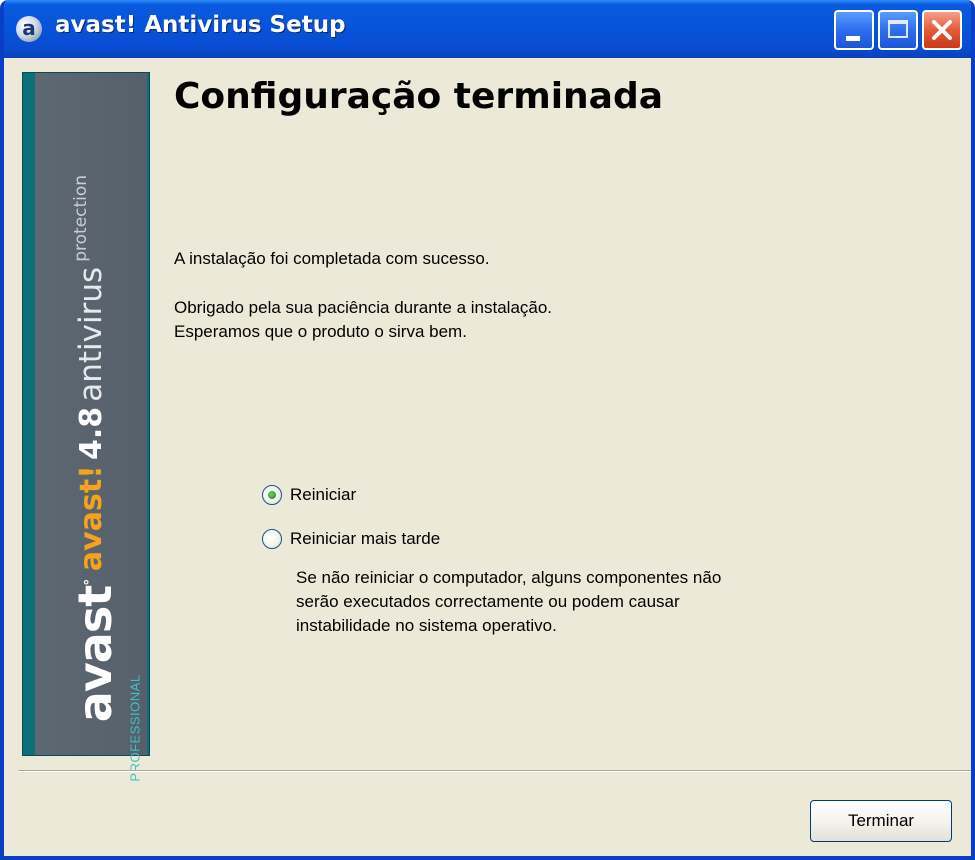 The width and height of the screenshot is (975, 860). What do you see at coordinates (854, 30) in the screenshot?
I see `minimize-button` at bounding box center [854, 30].